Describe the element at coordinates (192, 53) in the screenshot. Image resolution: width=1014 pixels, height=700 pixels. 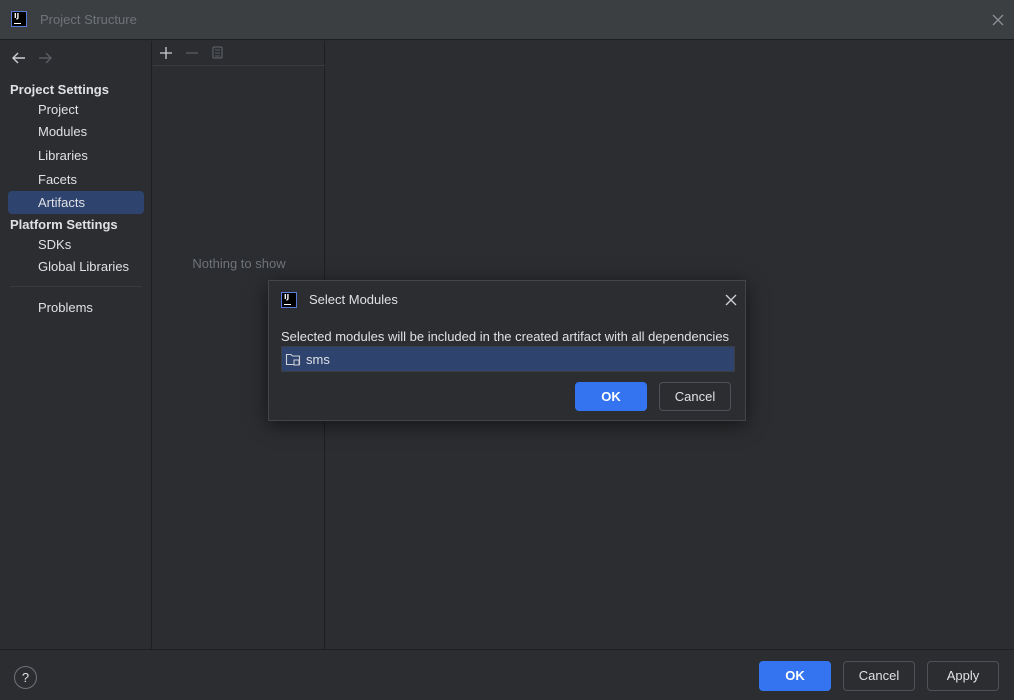
I see `remove-icon` at that location.